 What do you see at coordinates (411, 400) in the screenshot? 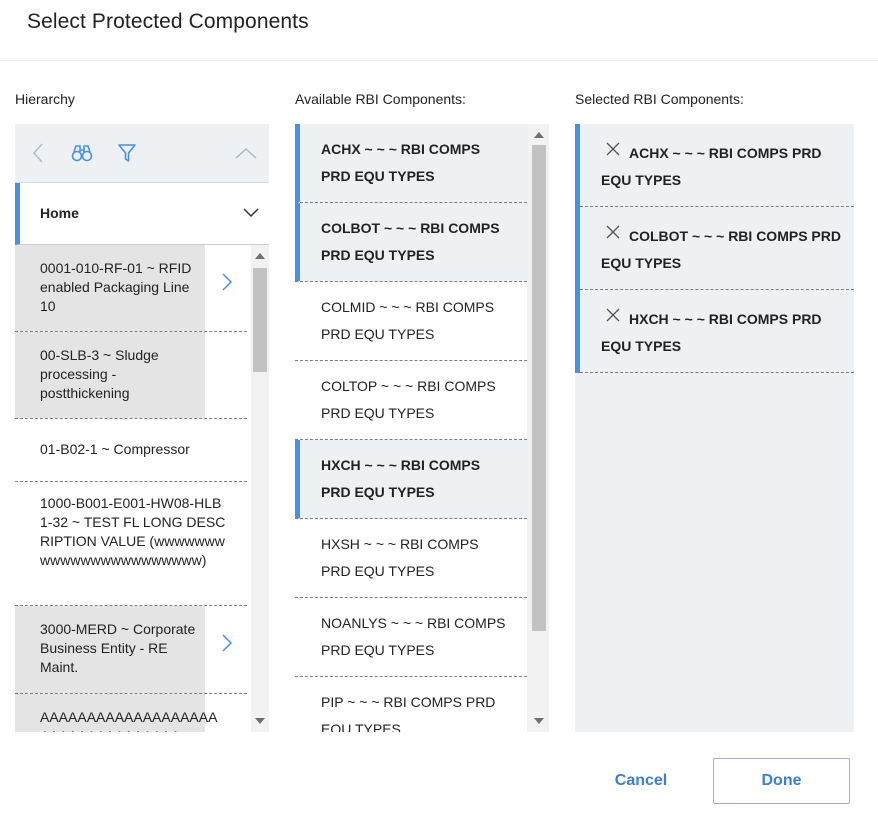
I see `available-item: COLTOP ~ ~ ~ RBI COMPS PRD EQU TYPES` at bounding box center [411, 400].